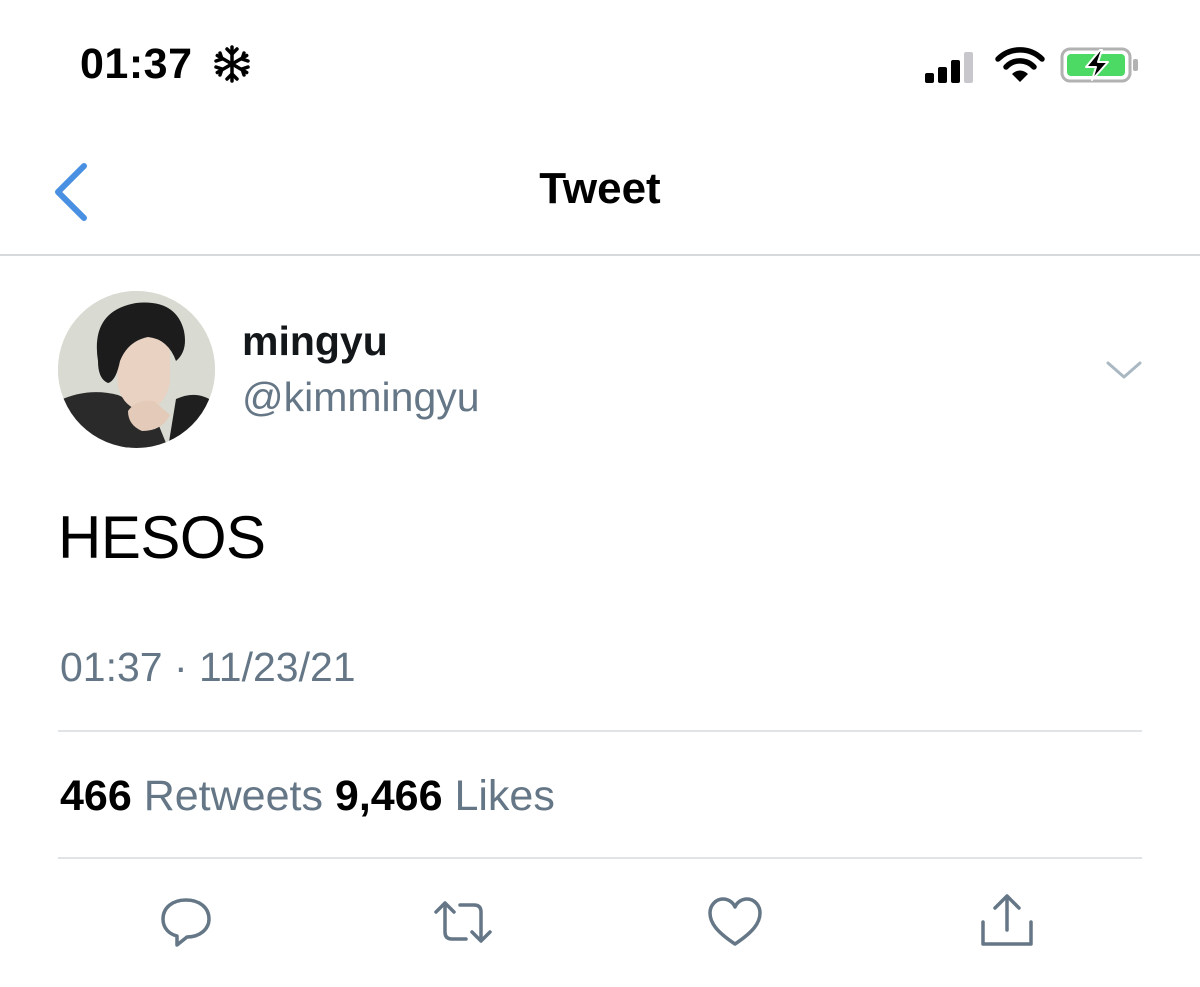  I want to click on share-button, so click(1007, 922).